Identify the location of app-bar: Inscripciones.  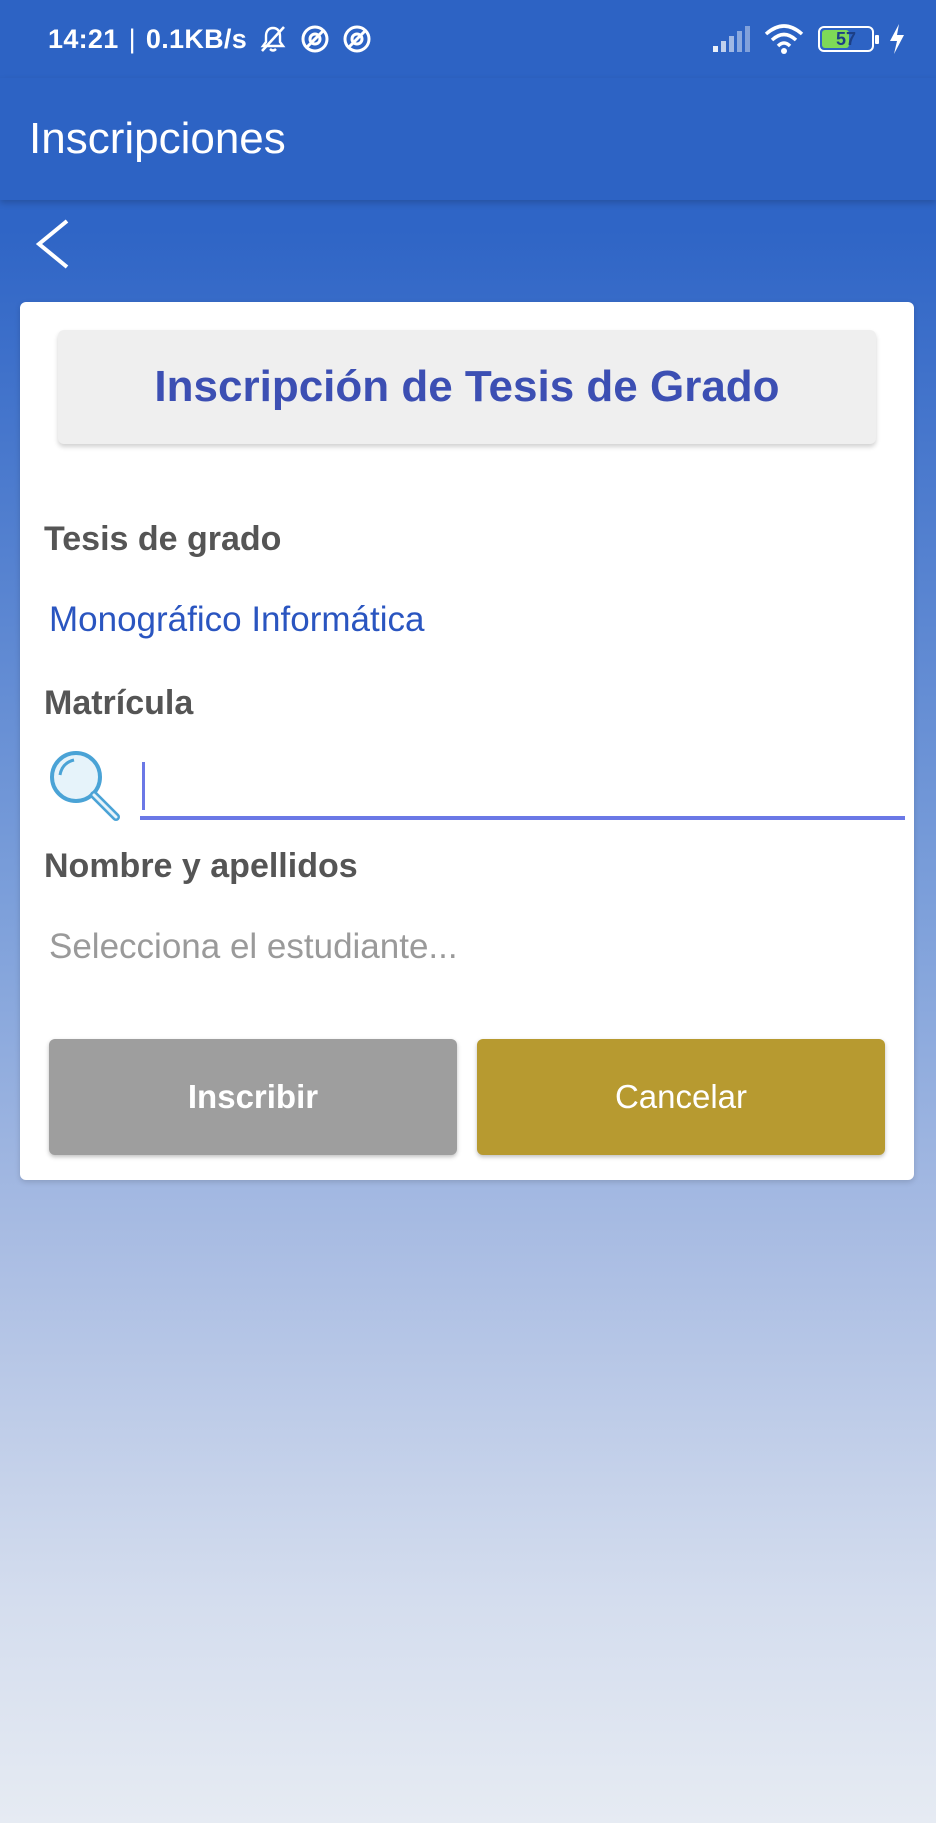
(468, 139).